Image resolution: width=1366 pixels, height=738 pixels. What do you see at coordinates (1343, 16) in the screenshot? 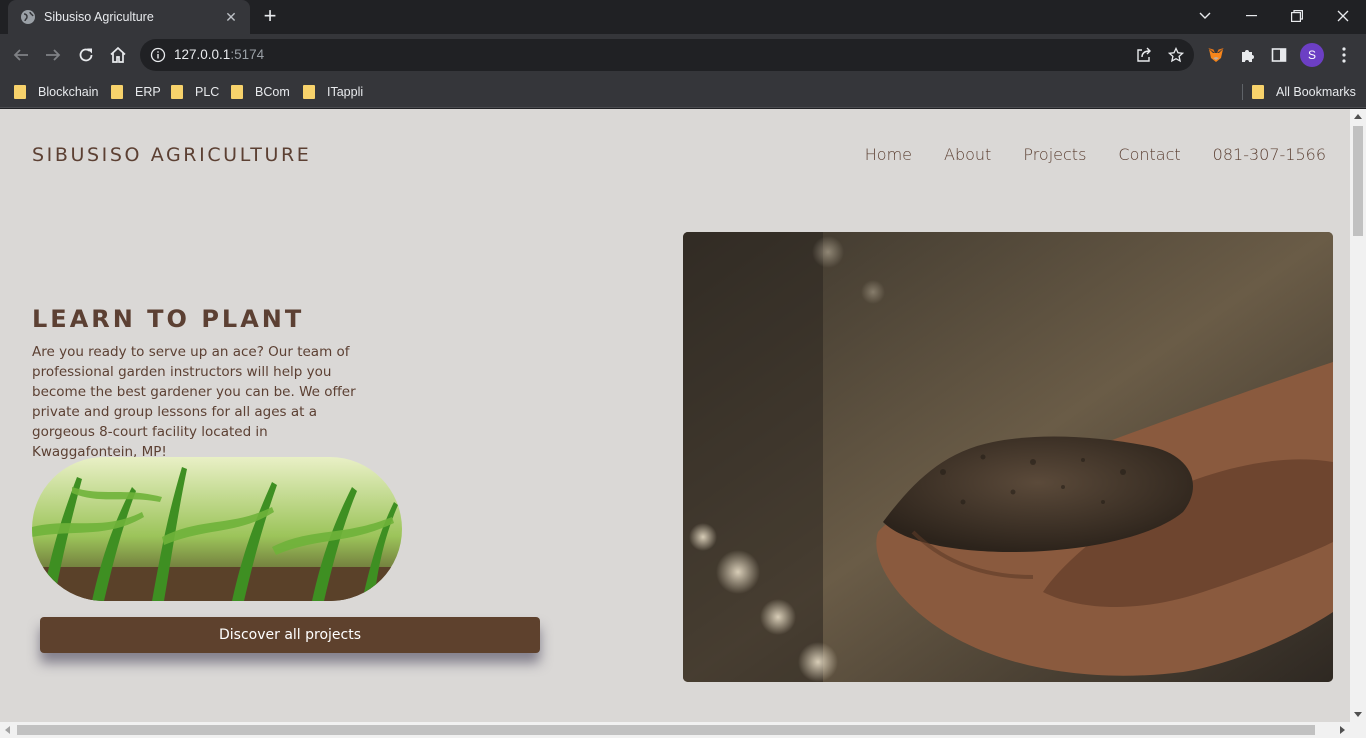
I see `close-window-button` at bounding box center [1343, 16].